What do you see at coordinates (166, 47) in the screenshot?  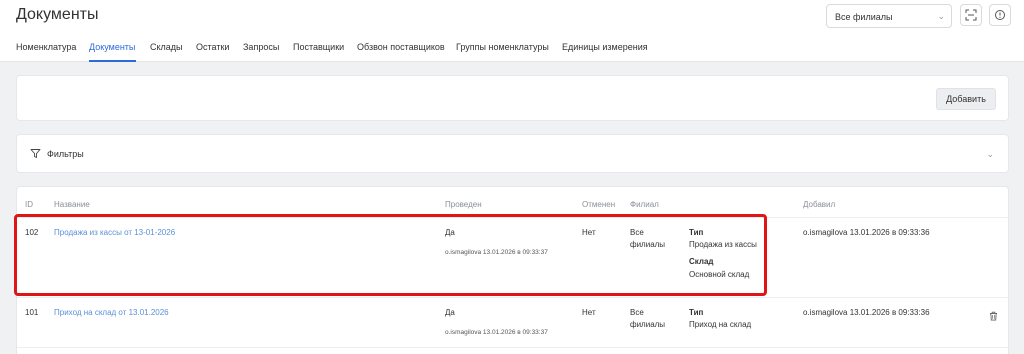 I see `tab-warehouses: Склады` at bounding box center [166, 47].